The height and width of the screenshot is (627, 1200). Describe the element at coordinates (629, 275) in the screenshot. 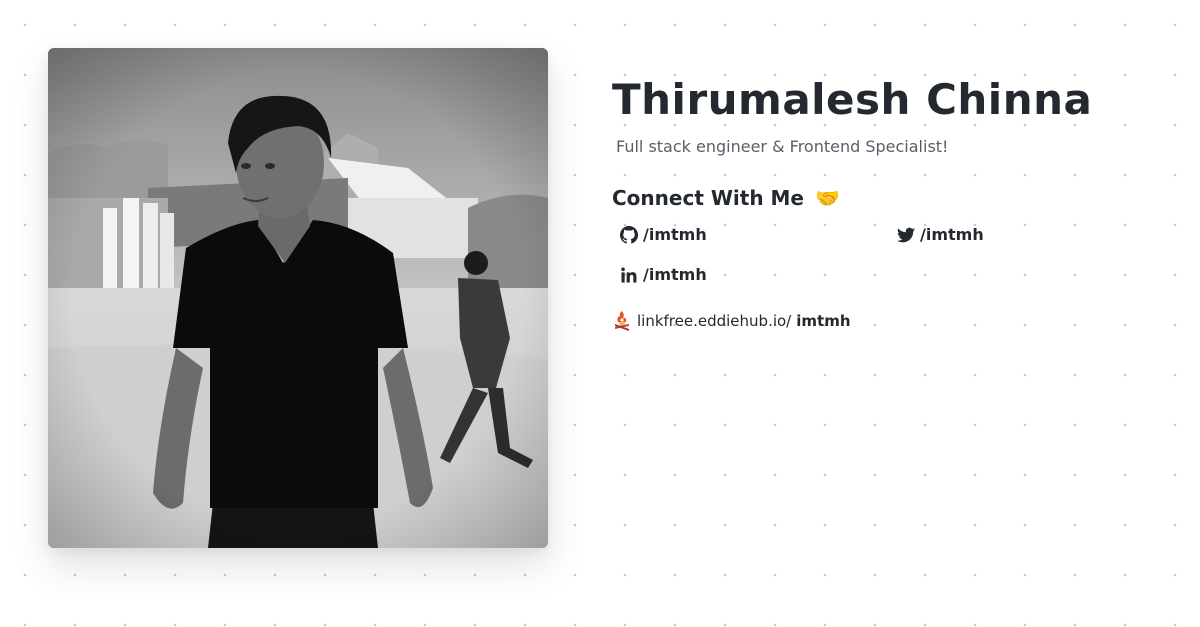

I see `linkedin-icon` at that location.